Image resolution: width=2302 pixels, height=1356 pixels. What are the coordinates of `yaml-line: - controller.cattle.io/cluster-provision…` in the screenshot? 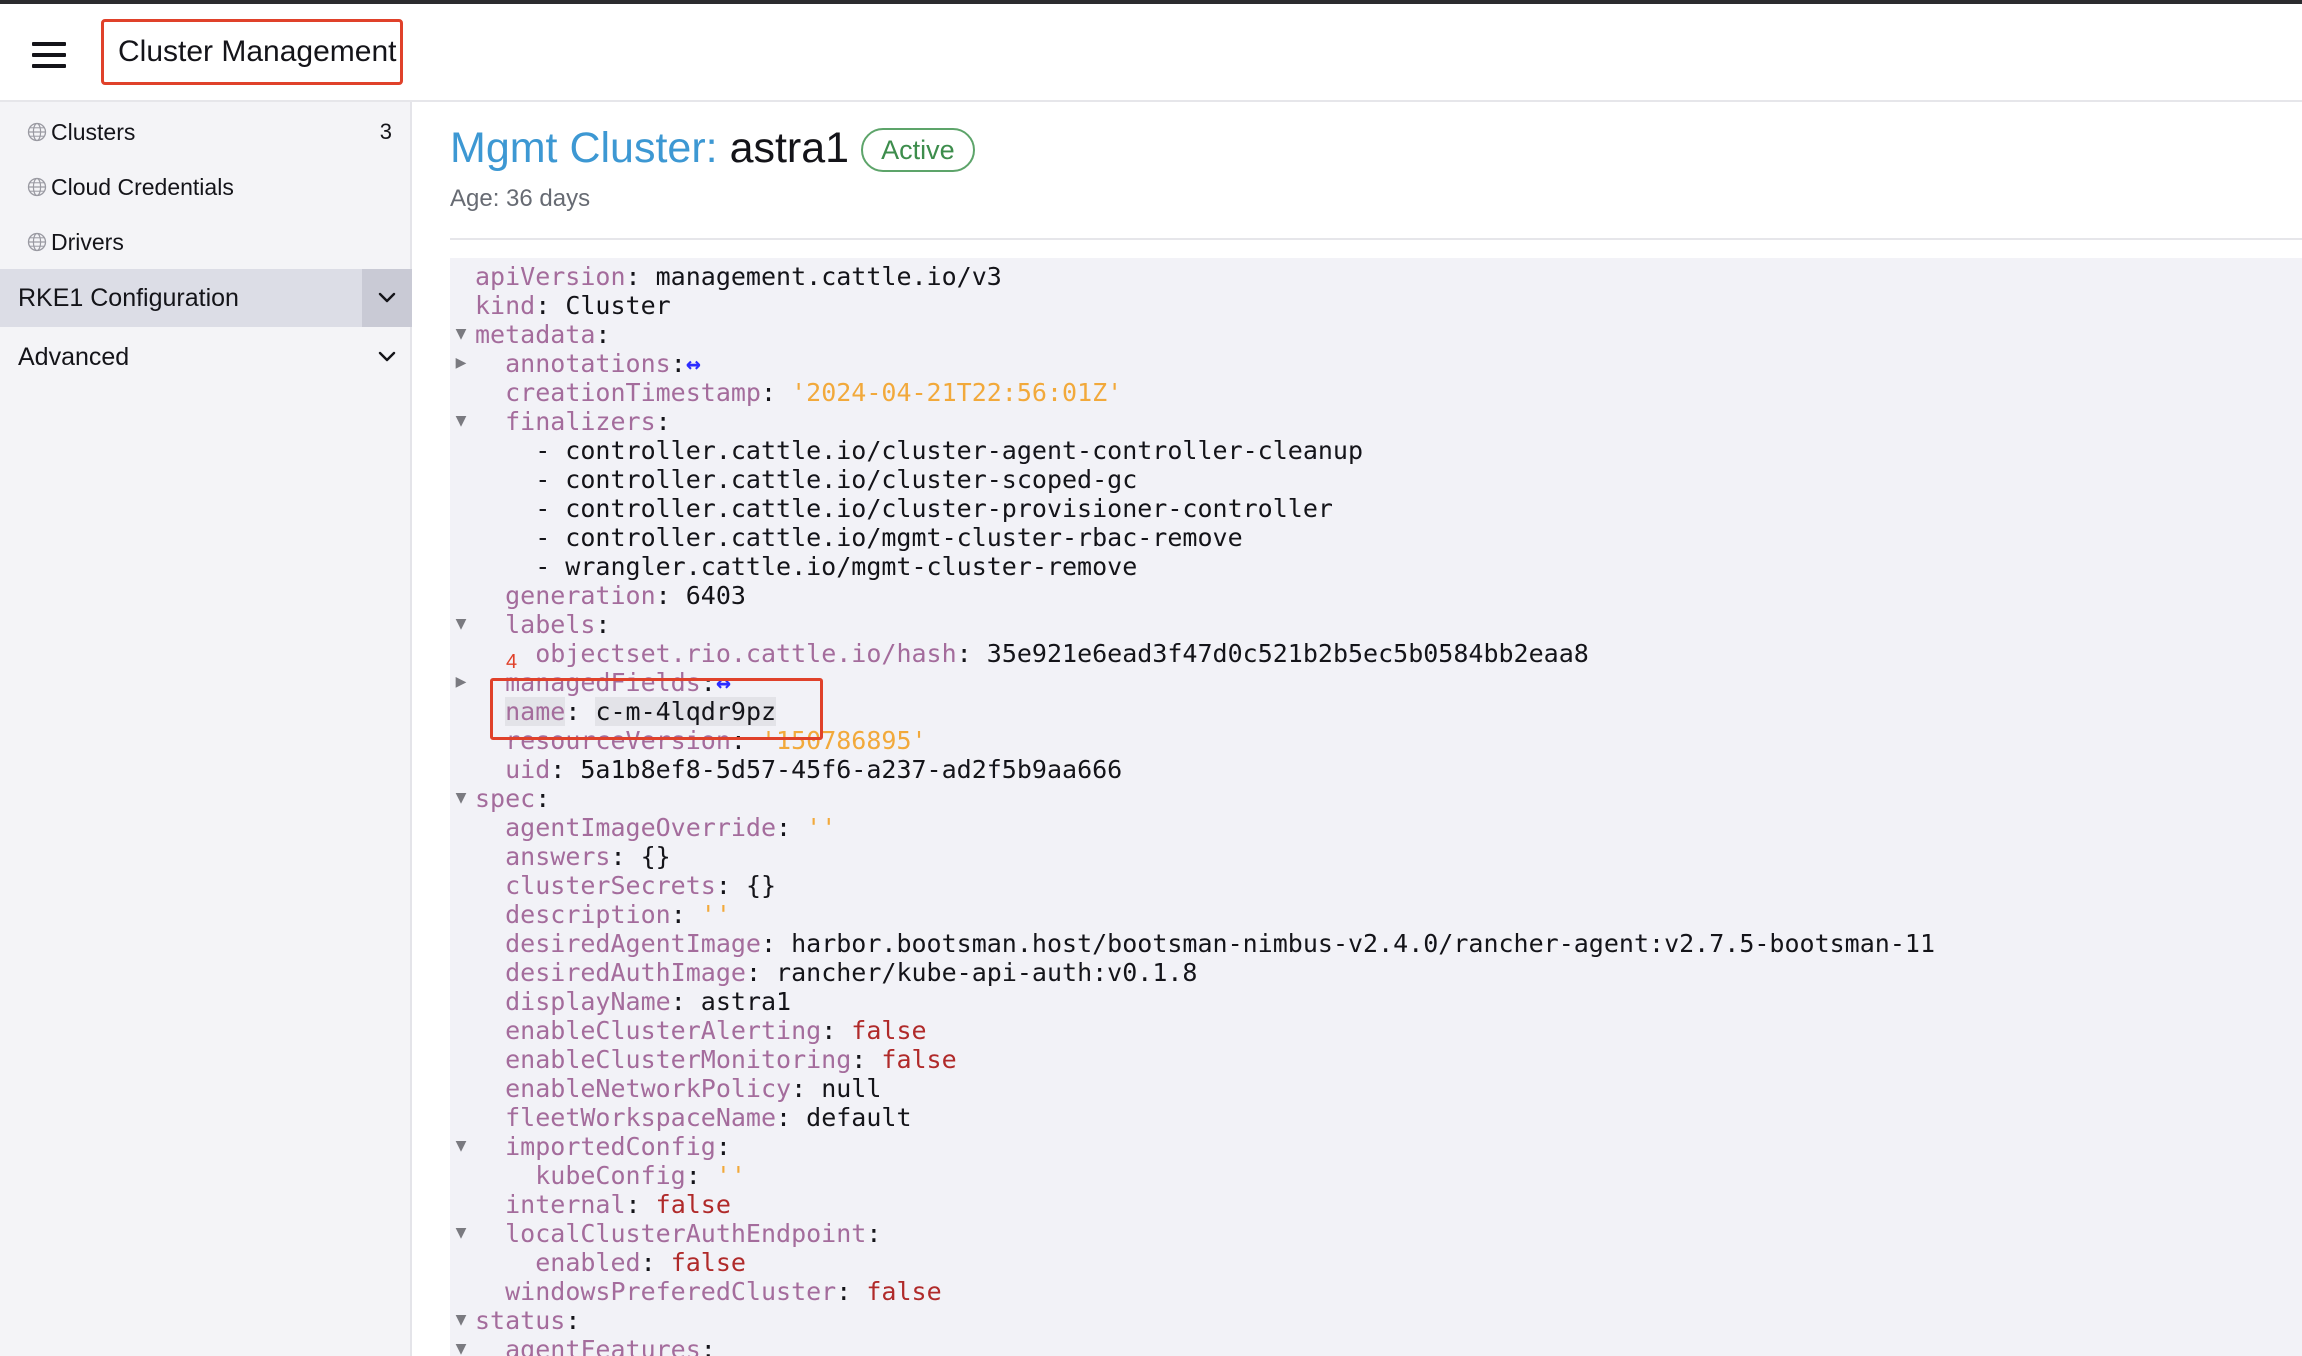 It's located at (1376, 508).